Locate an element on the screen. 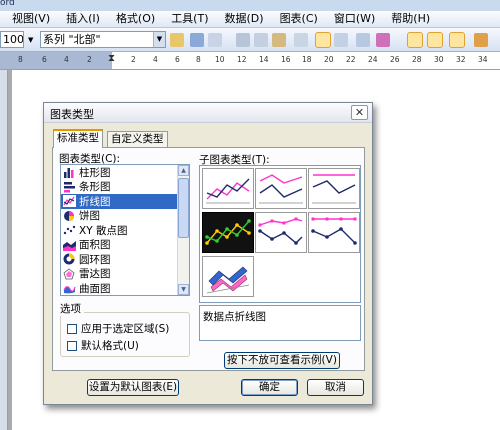  preview-sample-label: 按下不放可查看示例(V) is located at coordinates (282, 360).